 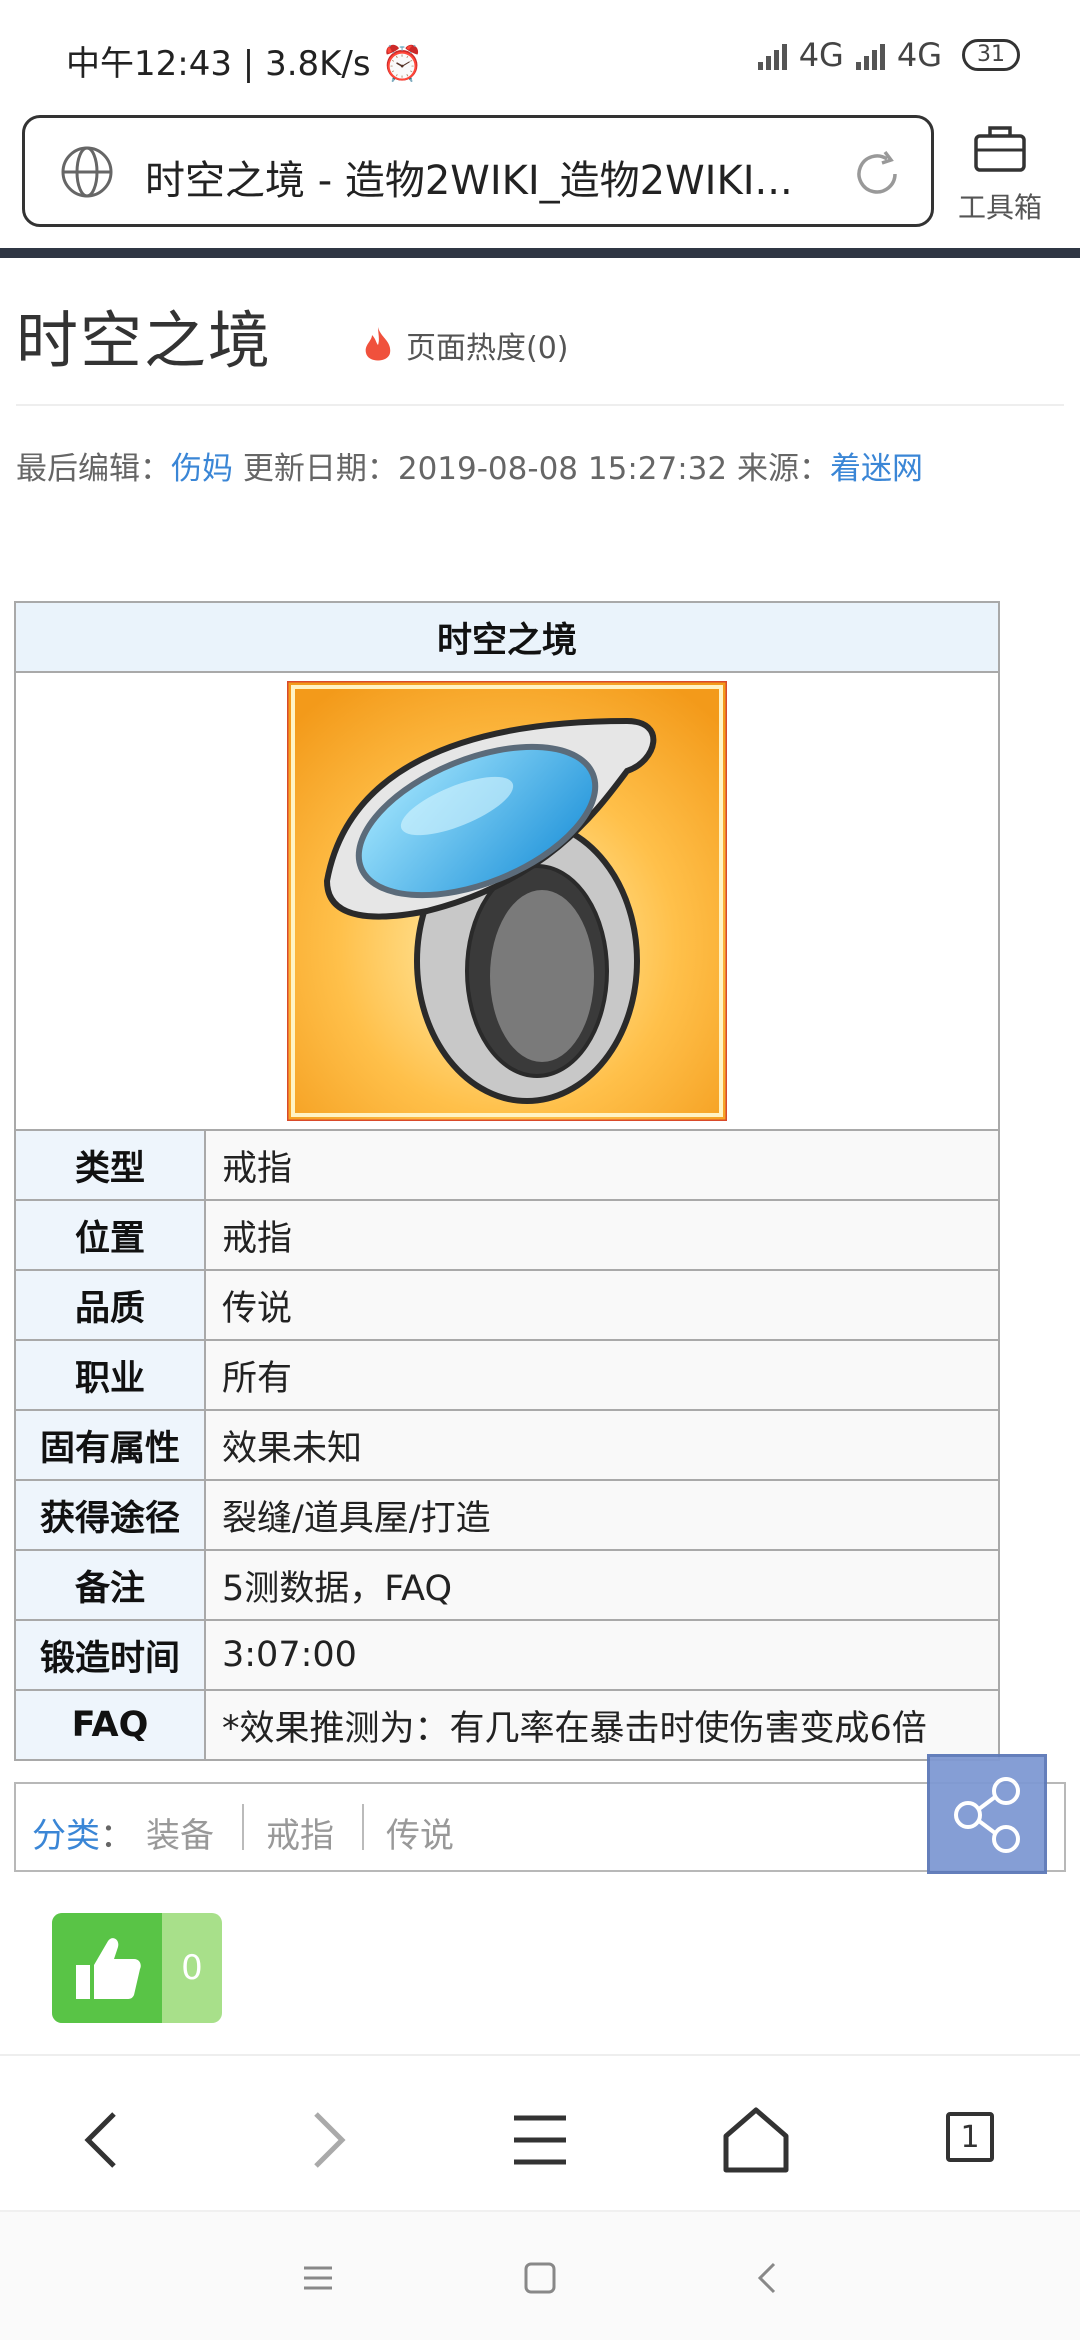 What do you see at coordinates (602, 1655) in the screenshot?
I see `row-value: 3:07:00` at bounding box center [602, 1655].